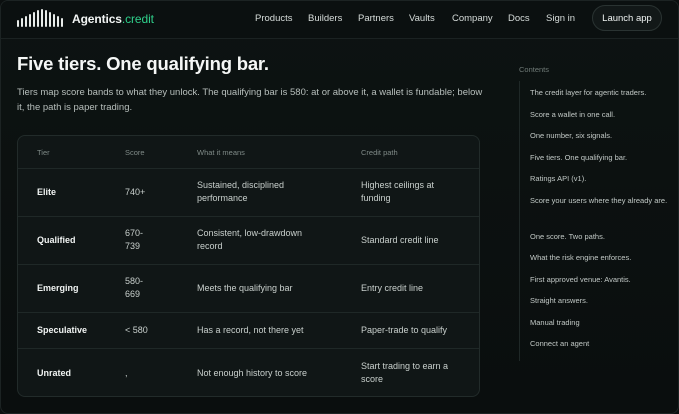 This screenshot has height=414, width=679. Describe the element at coordinates (126, 373) in the screenshot. I see `tier-score: ,` at that location.